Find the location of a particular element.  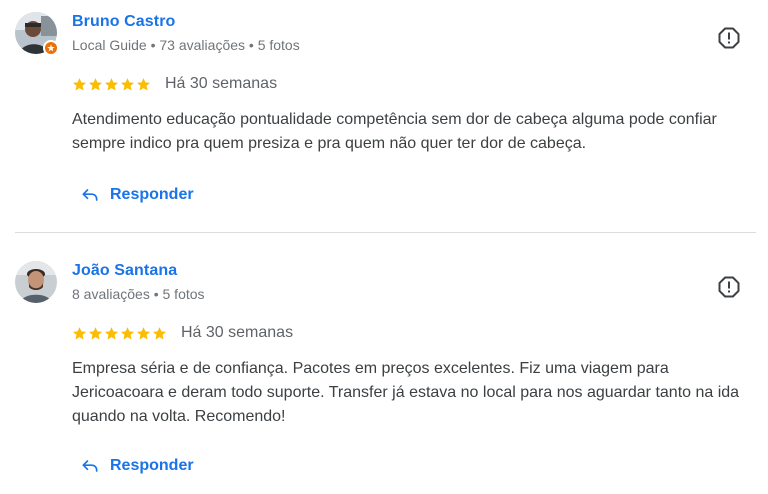

local-guide-badge-icon is located at coordinates (51, 48).